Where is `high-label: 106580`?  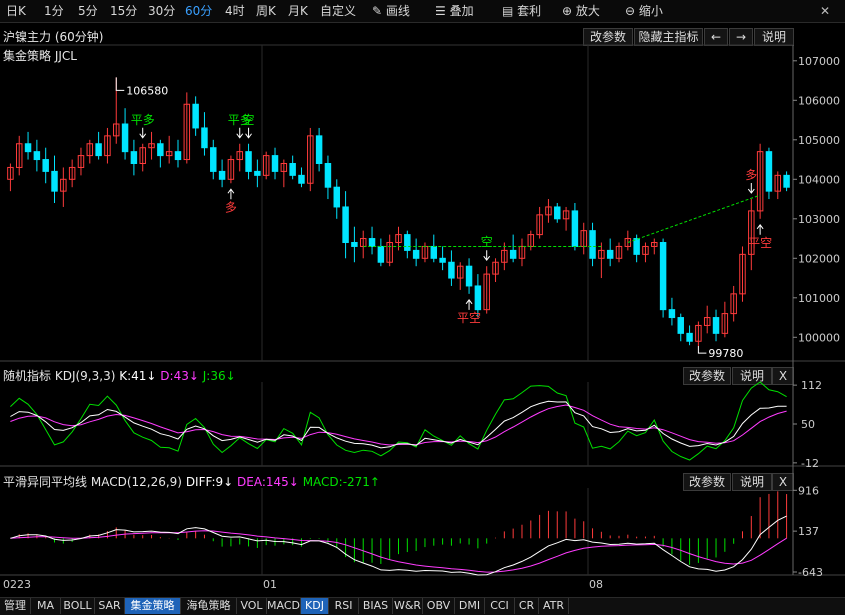
high-label: 106580 is located at coordinates (147, 90).